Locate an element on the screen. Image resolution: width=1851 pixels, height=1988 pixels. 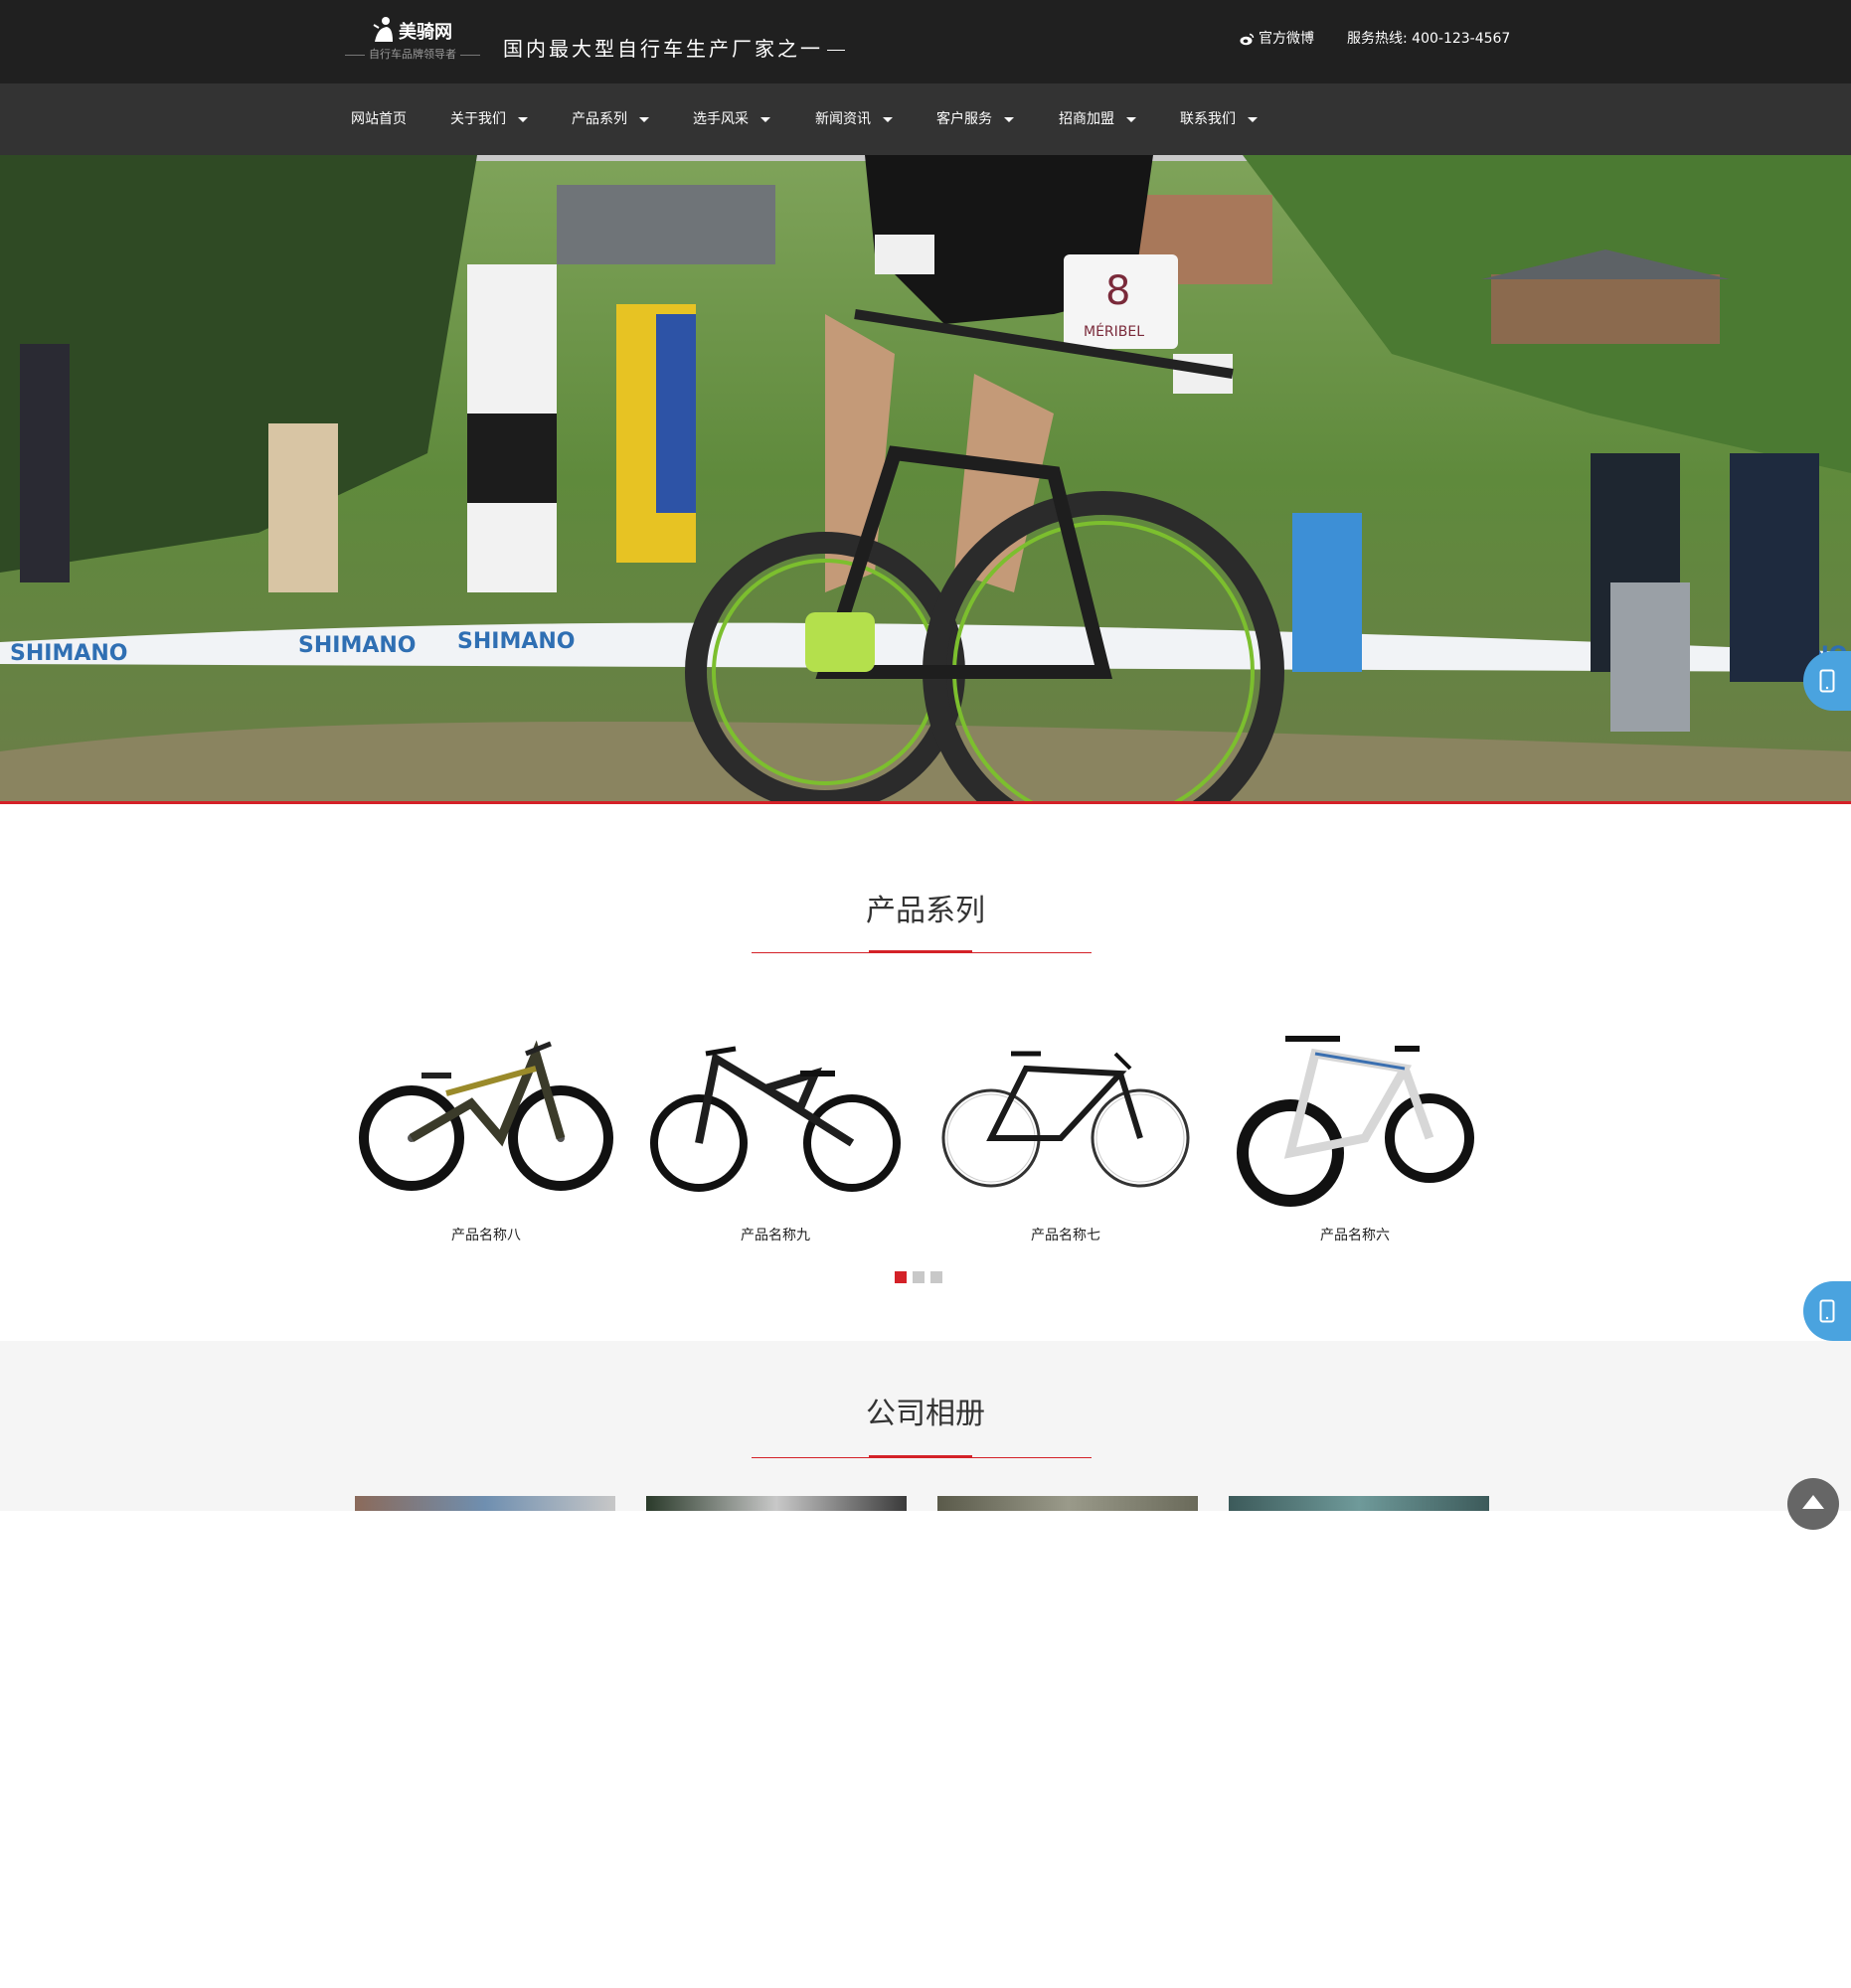
slogan-dash is located at coordinates (836, 50).